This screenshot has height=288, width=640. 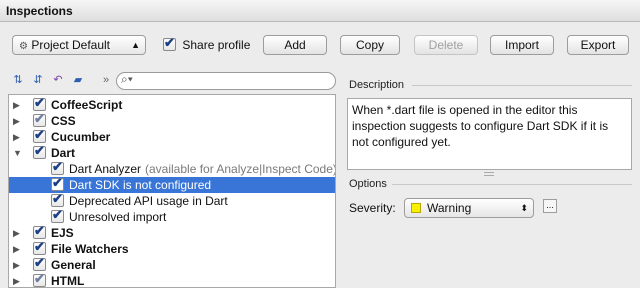 I want to click on search-icon: ⌕▾, so click(x=127, y=79).